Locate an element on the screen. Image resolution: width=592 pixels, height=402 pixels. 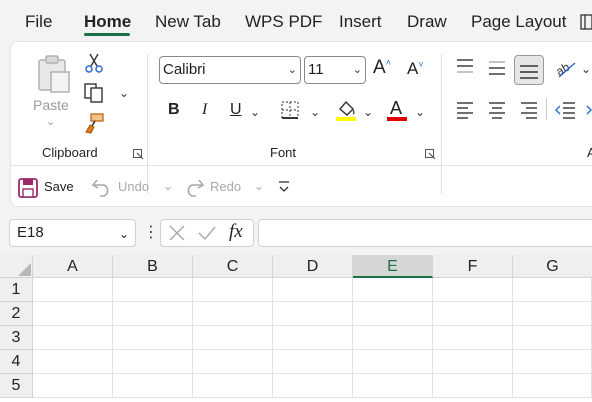
paste-dropdown-icon: ⌄ is located at coordinates (50, 121).